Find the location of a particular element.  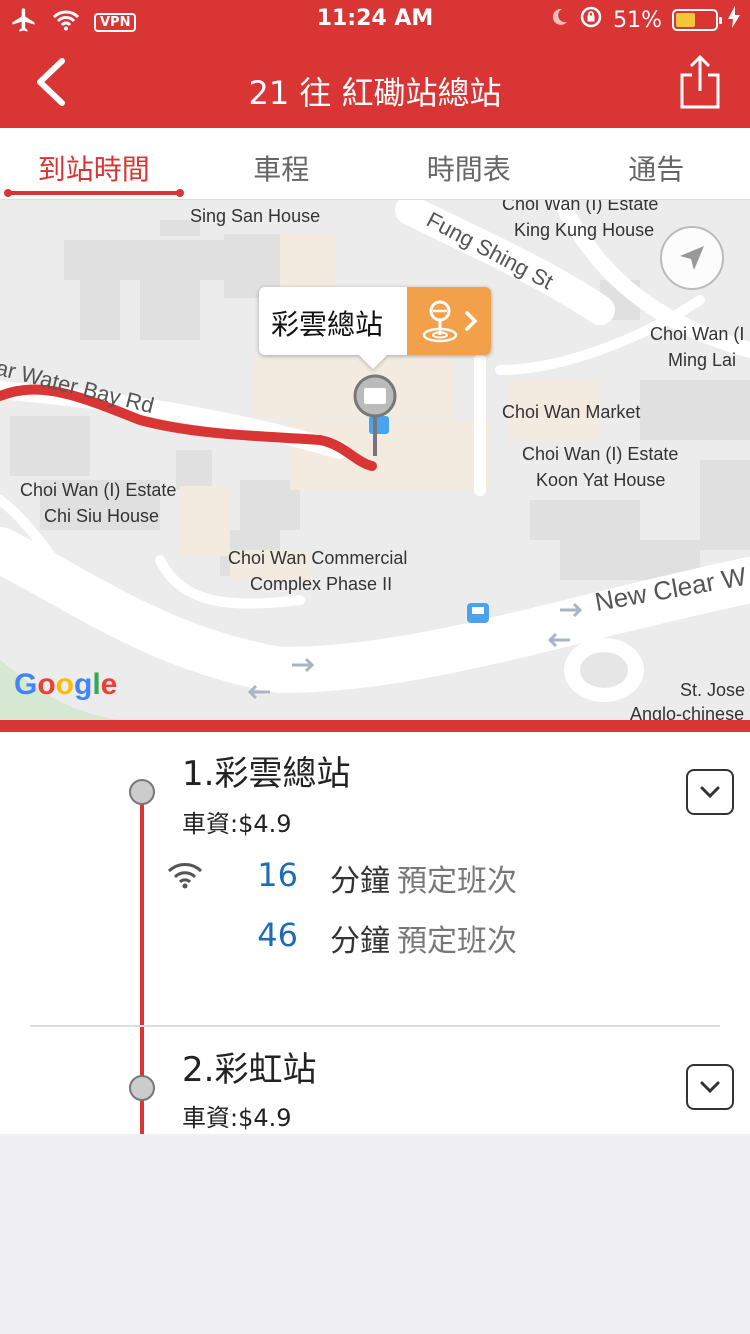

eta-minutes: 46 is located at coordinates (277, 935).